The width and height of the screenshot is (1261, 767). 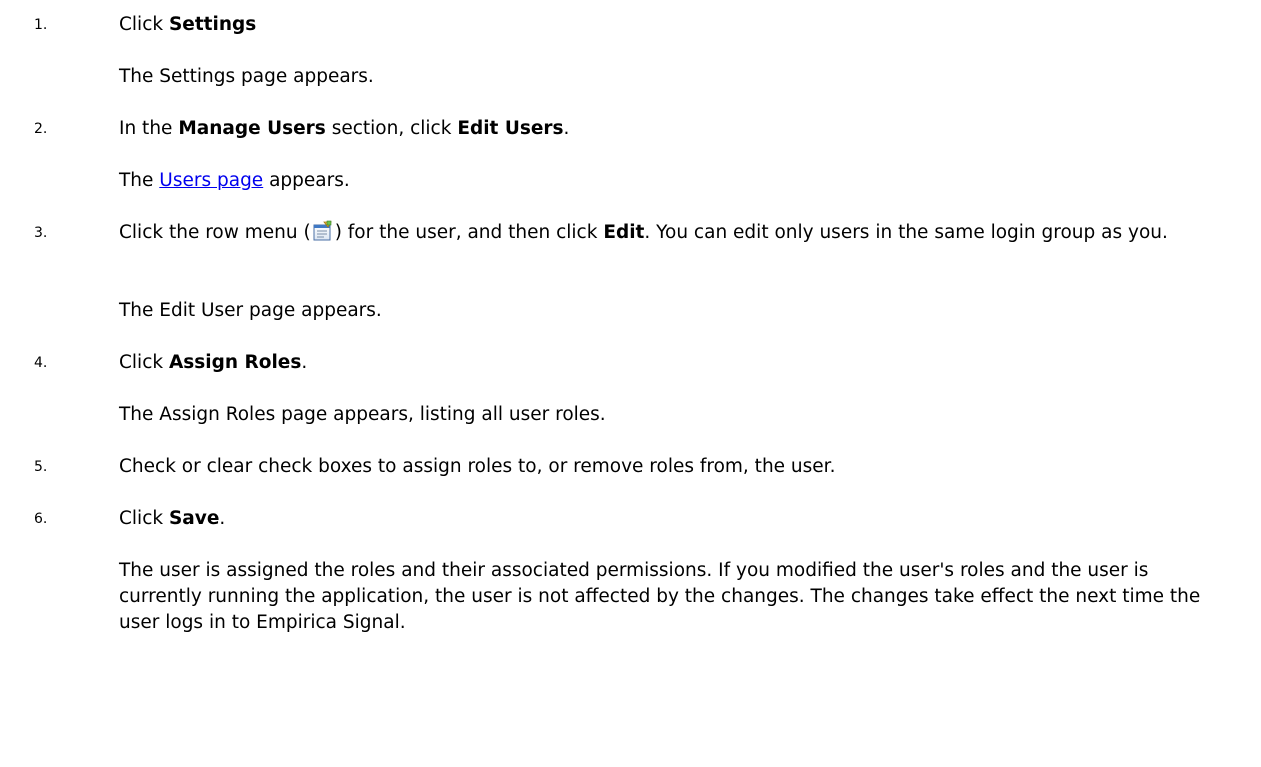 I want to click on step-number: 4., so click(x=41, y=363).